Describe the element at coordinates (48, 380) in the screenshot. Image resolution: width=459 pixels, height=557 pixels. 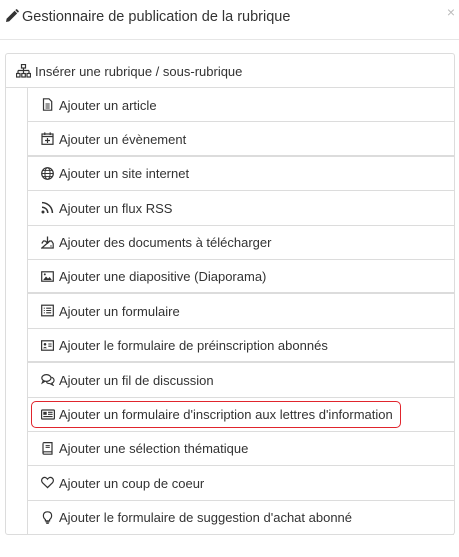
I see `comments-icon` at that location.